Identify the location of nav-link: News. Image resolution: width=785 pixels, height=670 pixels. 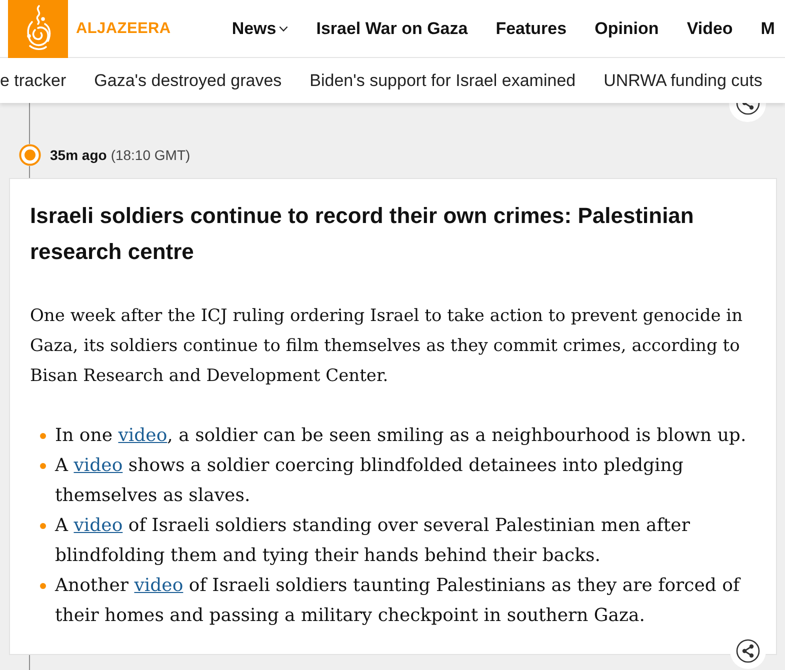
(260, 29).